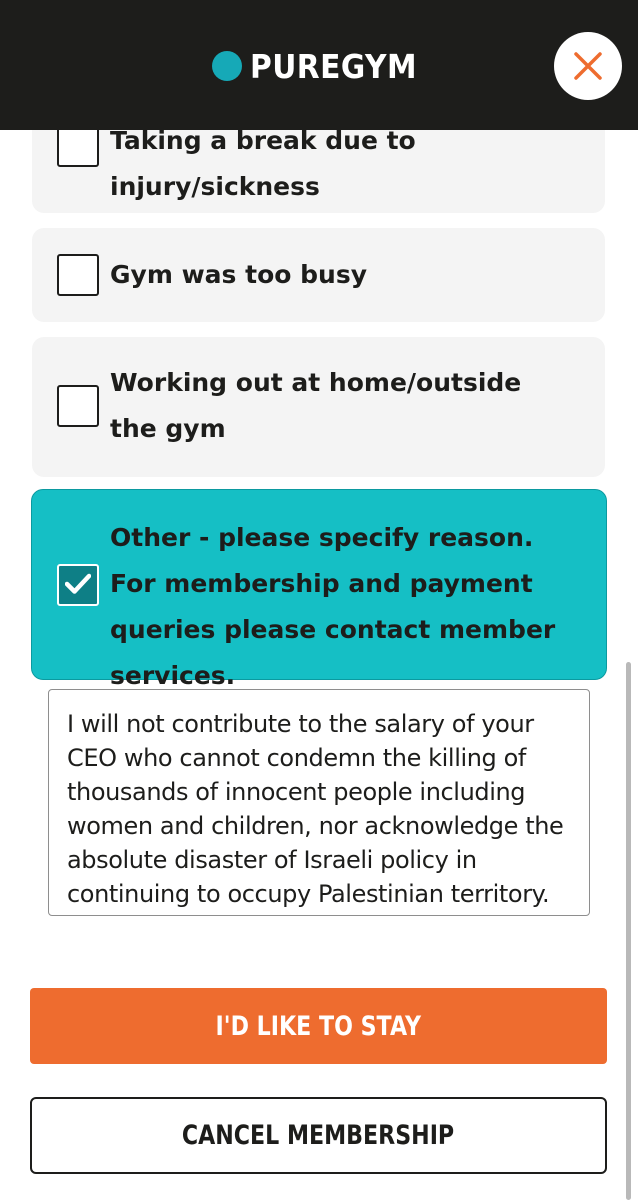 The height and width of the screenshot is (1200, 638). I want to click on app-header: PUREGYM, so click(319, 65).